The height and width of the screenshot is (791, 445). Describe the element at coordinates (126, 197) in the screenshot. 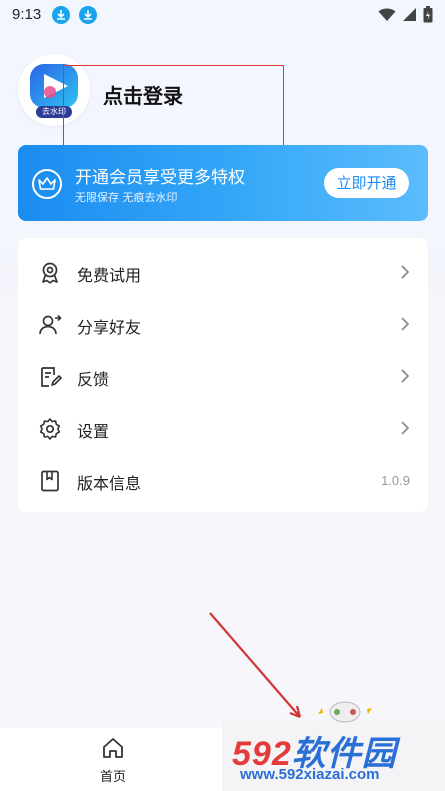

I see `vip-subtitle: 无限保存 无痕去水印` at that location.